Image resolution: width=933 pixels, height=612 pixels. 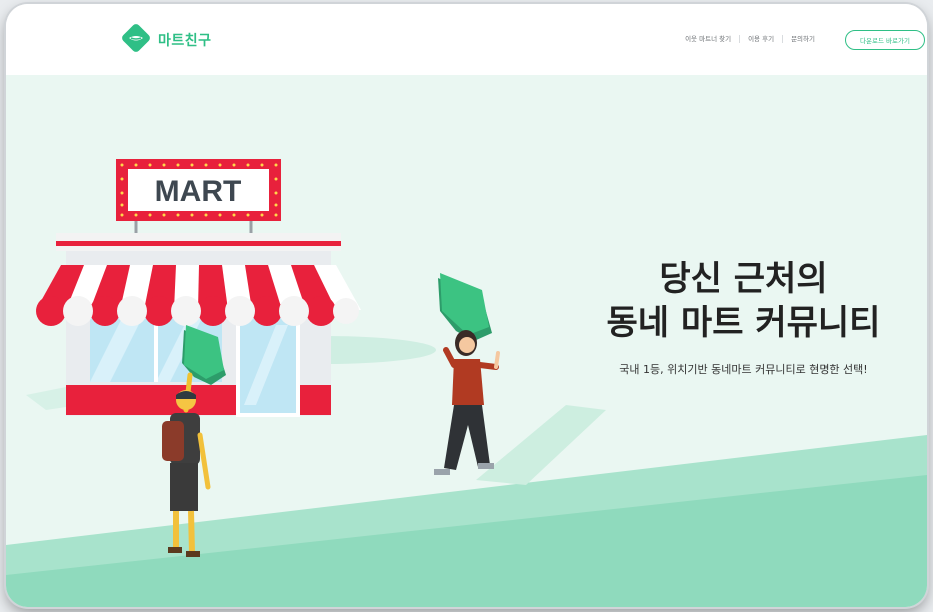 I want to click on mart-sign: MART, so click(x=198, y=196).